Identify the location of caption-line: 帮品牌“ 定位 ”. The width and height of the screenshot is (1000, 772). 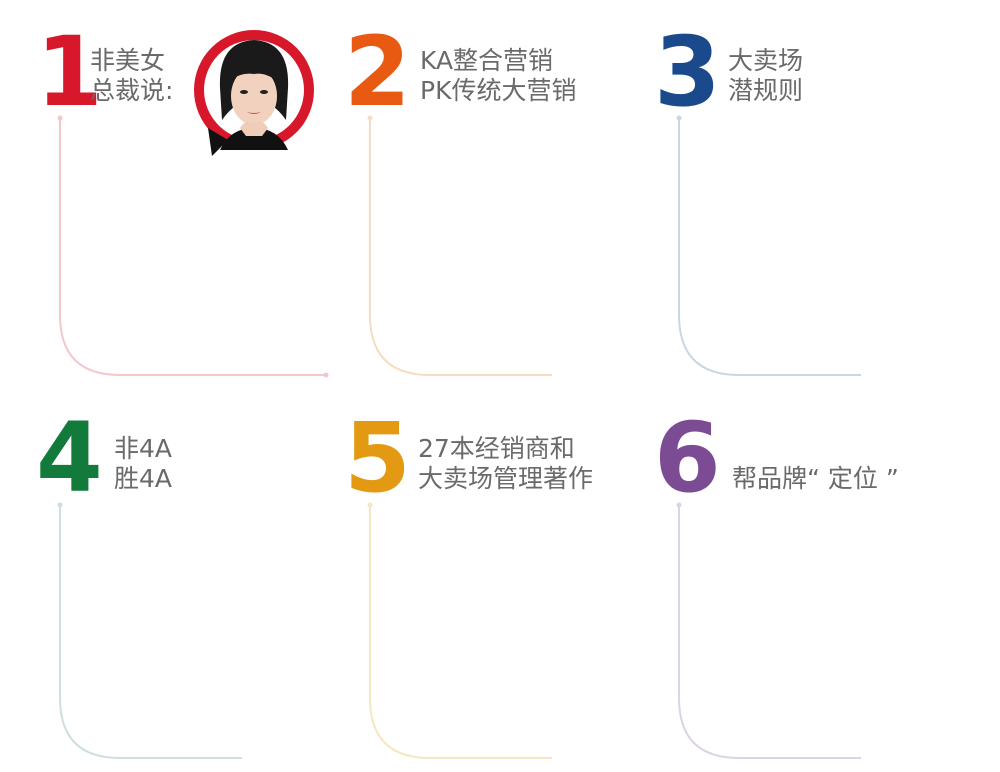
(815, 478).